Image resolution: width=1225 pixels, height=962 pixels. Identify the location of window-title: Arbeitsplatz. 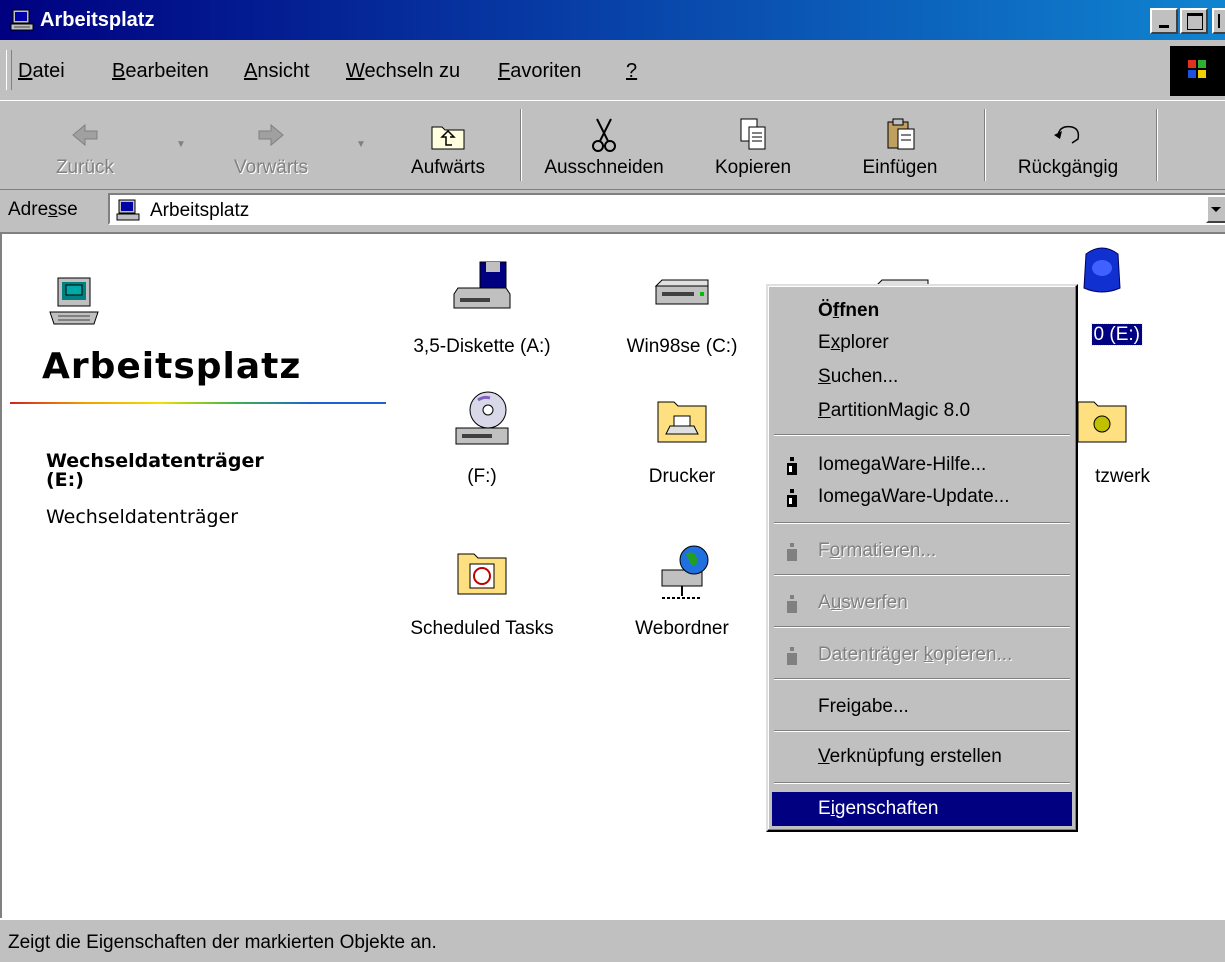
(97, 20).